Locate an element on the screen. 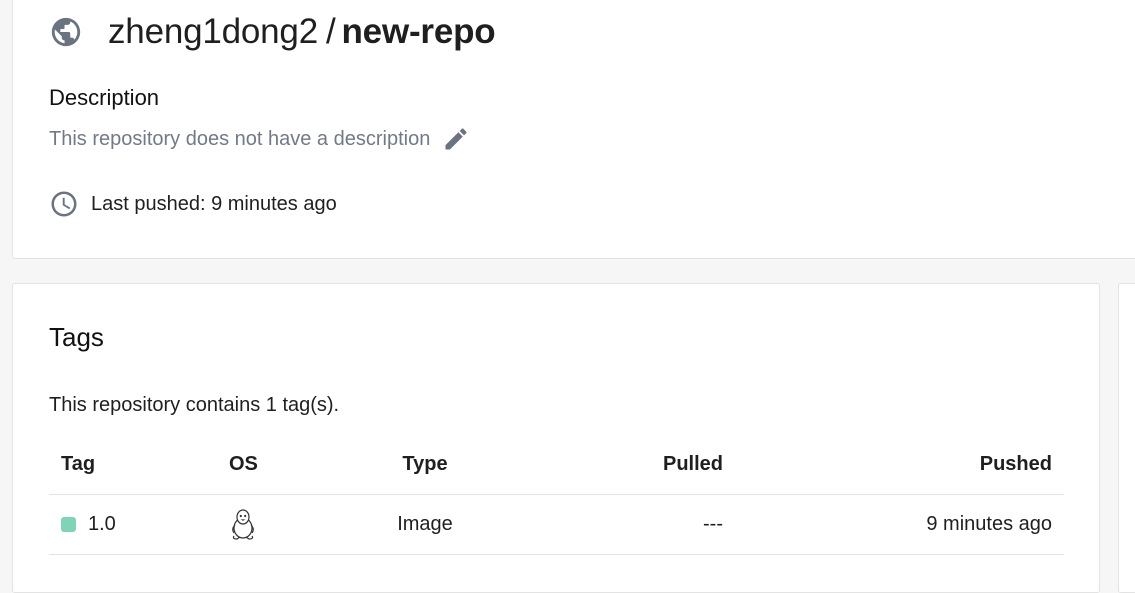  table-row: 1.0 Image --- 9 minutes ago is located at coordinates (556, 524).